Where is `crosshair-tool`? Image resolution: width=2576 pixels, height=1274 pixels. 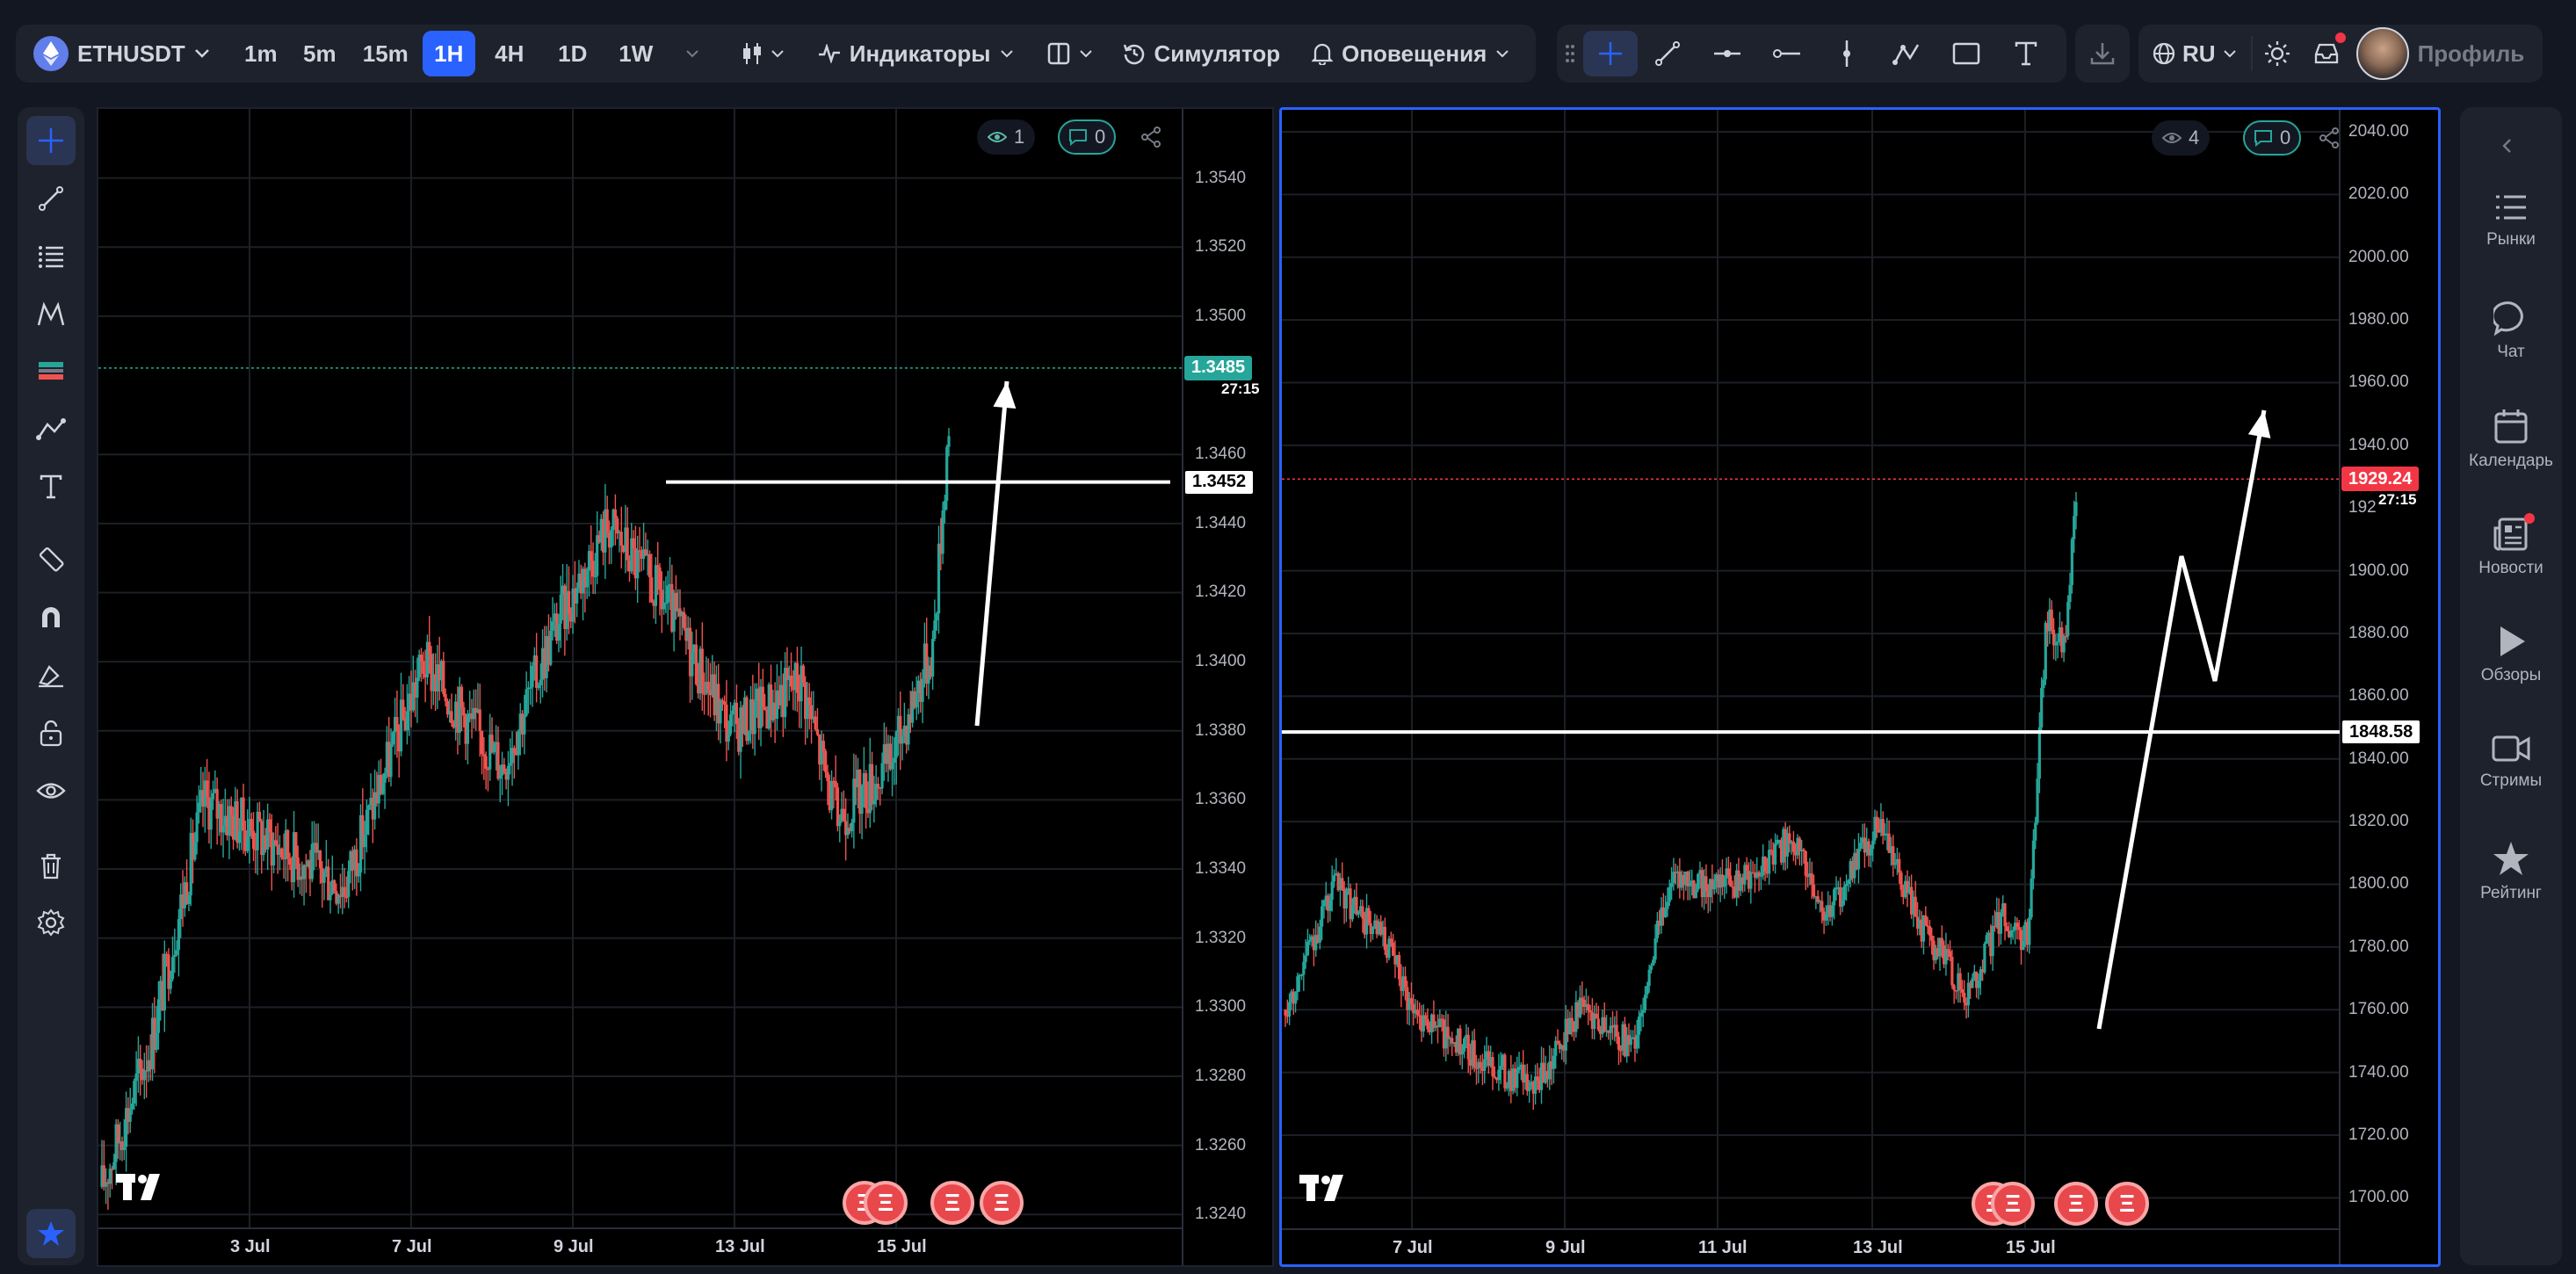 crosshair-tool is located at coordinates (1610, 53).